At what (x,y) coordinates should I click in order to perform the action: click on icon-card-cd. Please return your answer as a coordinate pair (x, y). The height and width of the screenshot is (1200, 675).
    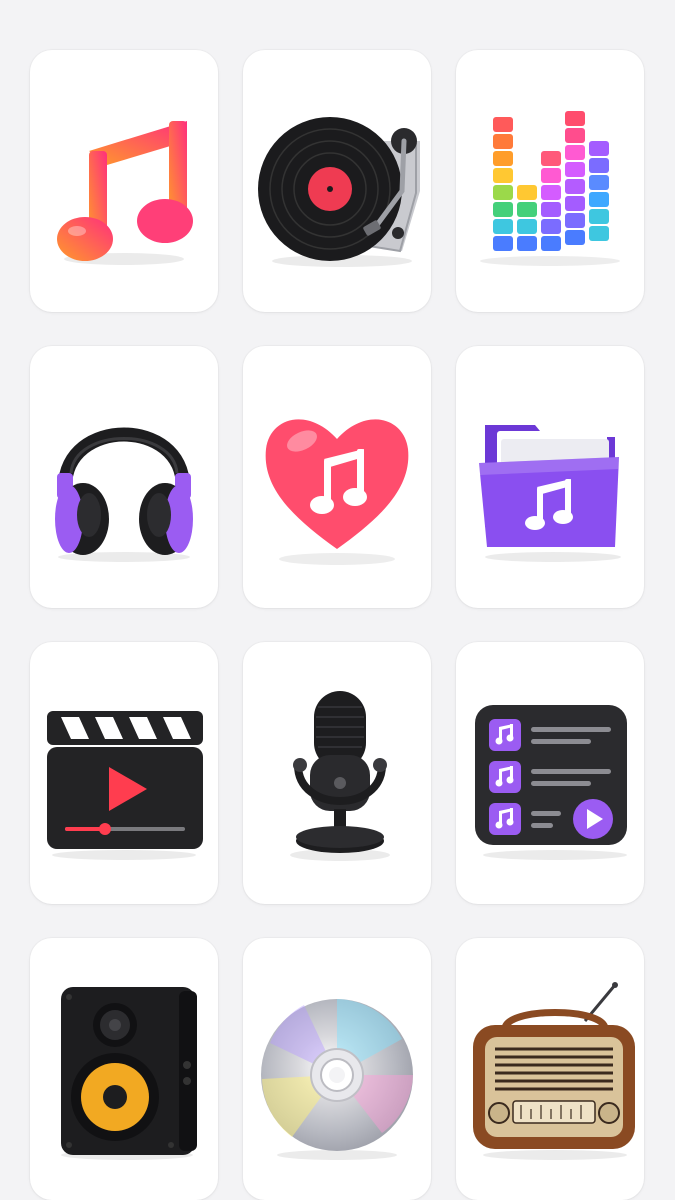
    Looking at the image, I should click on (337, 1069).